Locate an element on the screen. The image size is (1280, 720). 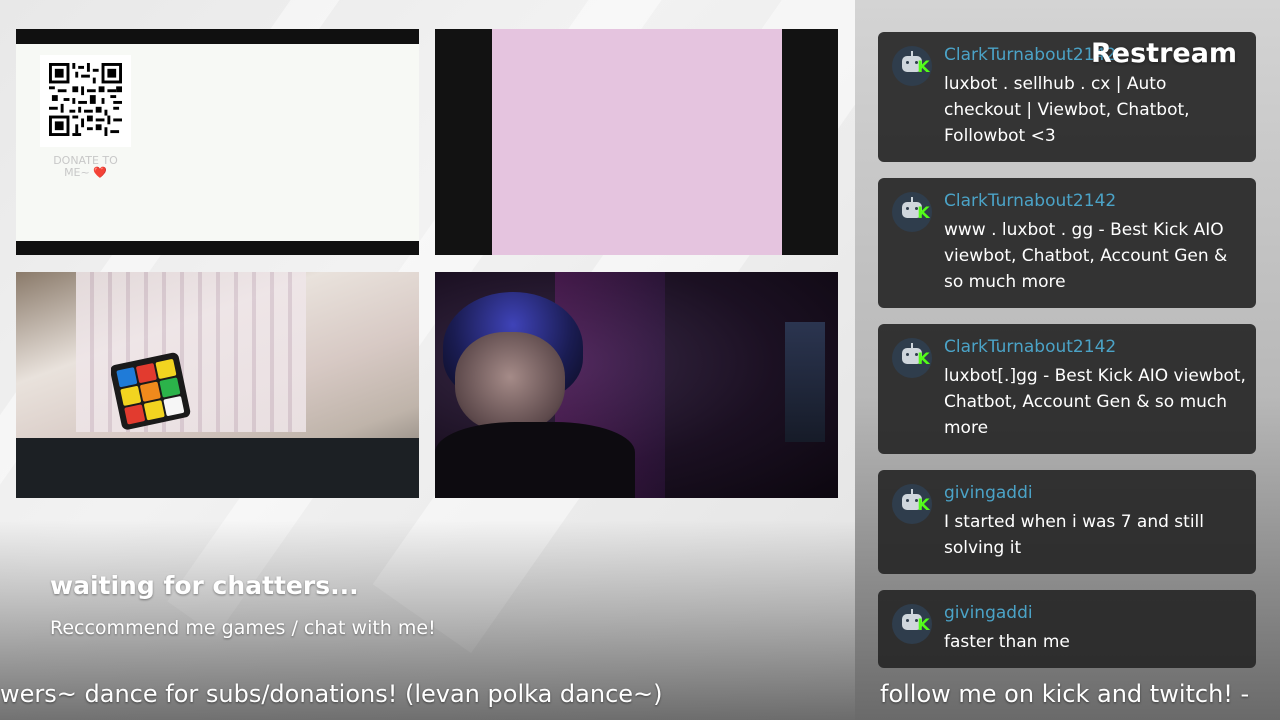
pink-screen is located at coordinates (637, 142).